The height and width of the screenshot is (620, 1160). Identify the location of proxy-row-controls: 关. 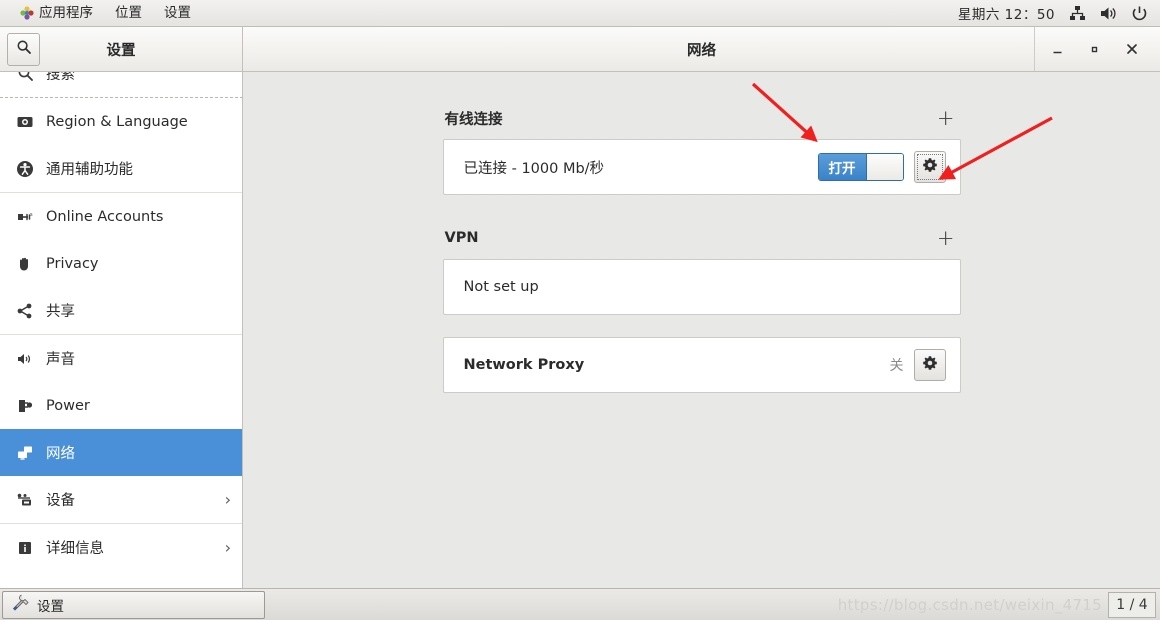
(918, 365).